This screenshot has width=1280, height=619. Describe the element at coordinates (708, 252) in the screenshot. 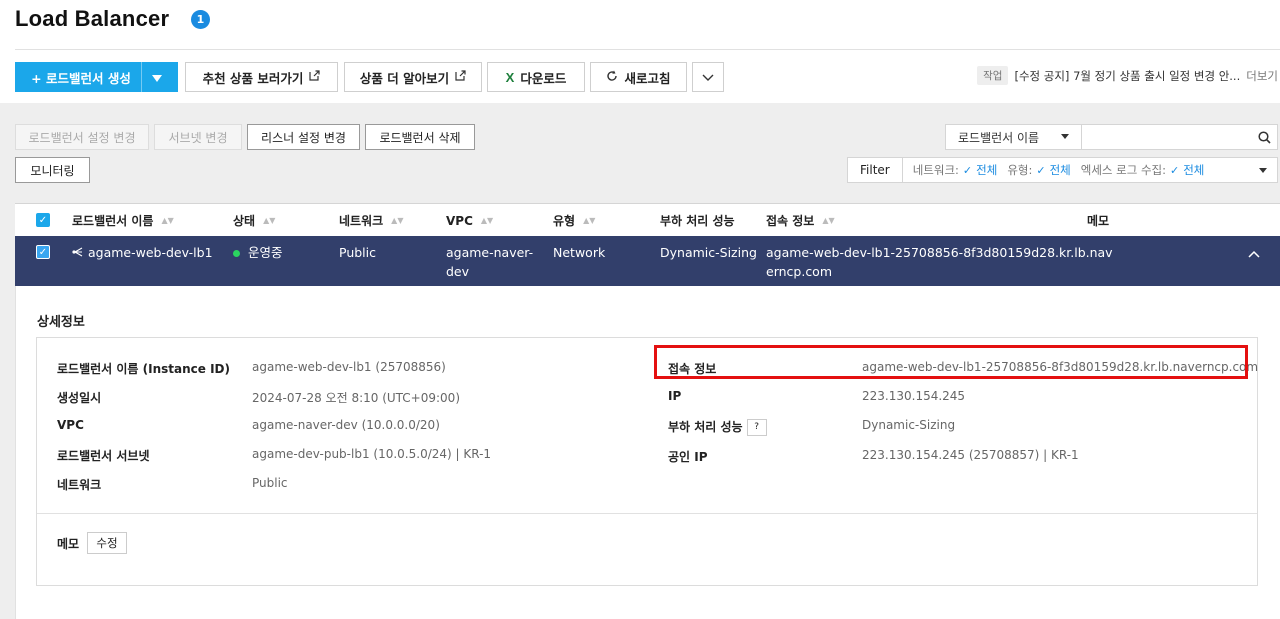

I see `row-performance: Dynamic-Sizing` at that location.